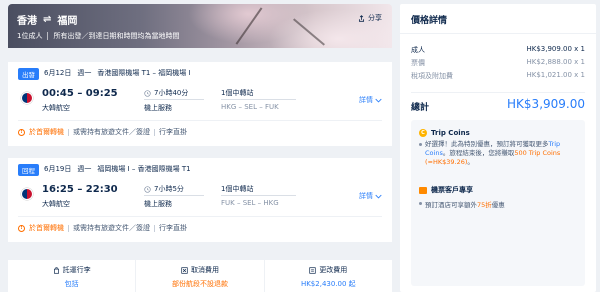 Image resolution: width=600 pixels, height=292 pixels. Describe the element at coordinates (451, 205) in the screenshot. I see `vip-text-a: 預訂酒店可享額外` at that location.